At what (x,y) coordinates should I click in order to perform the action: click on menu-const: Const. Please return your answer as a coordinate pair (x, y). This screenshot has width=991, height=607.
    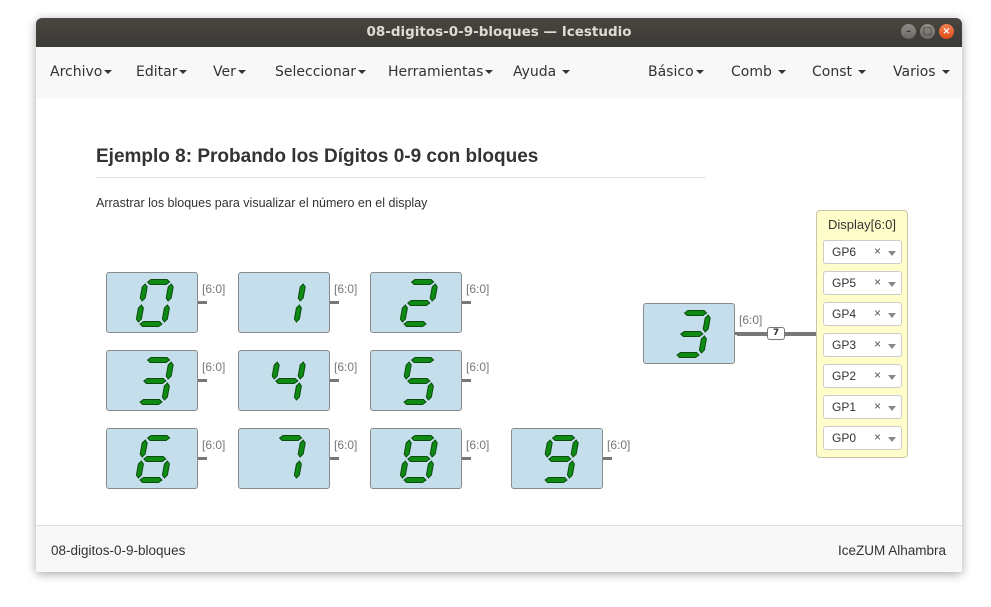
    Looking at the image, I should click on (839, 72).